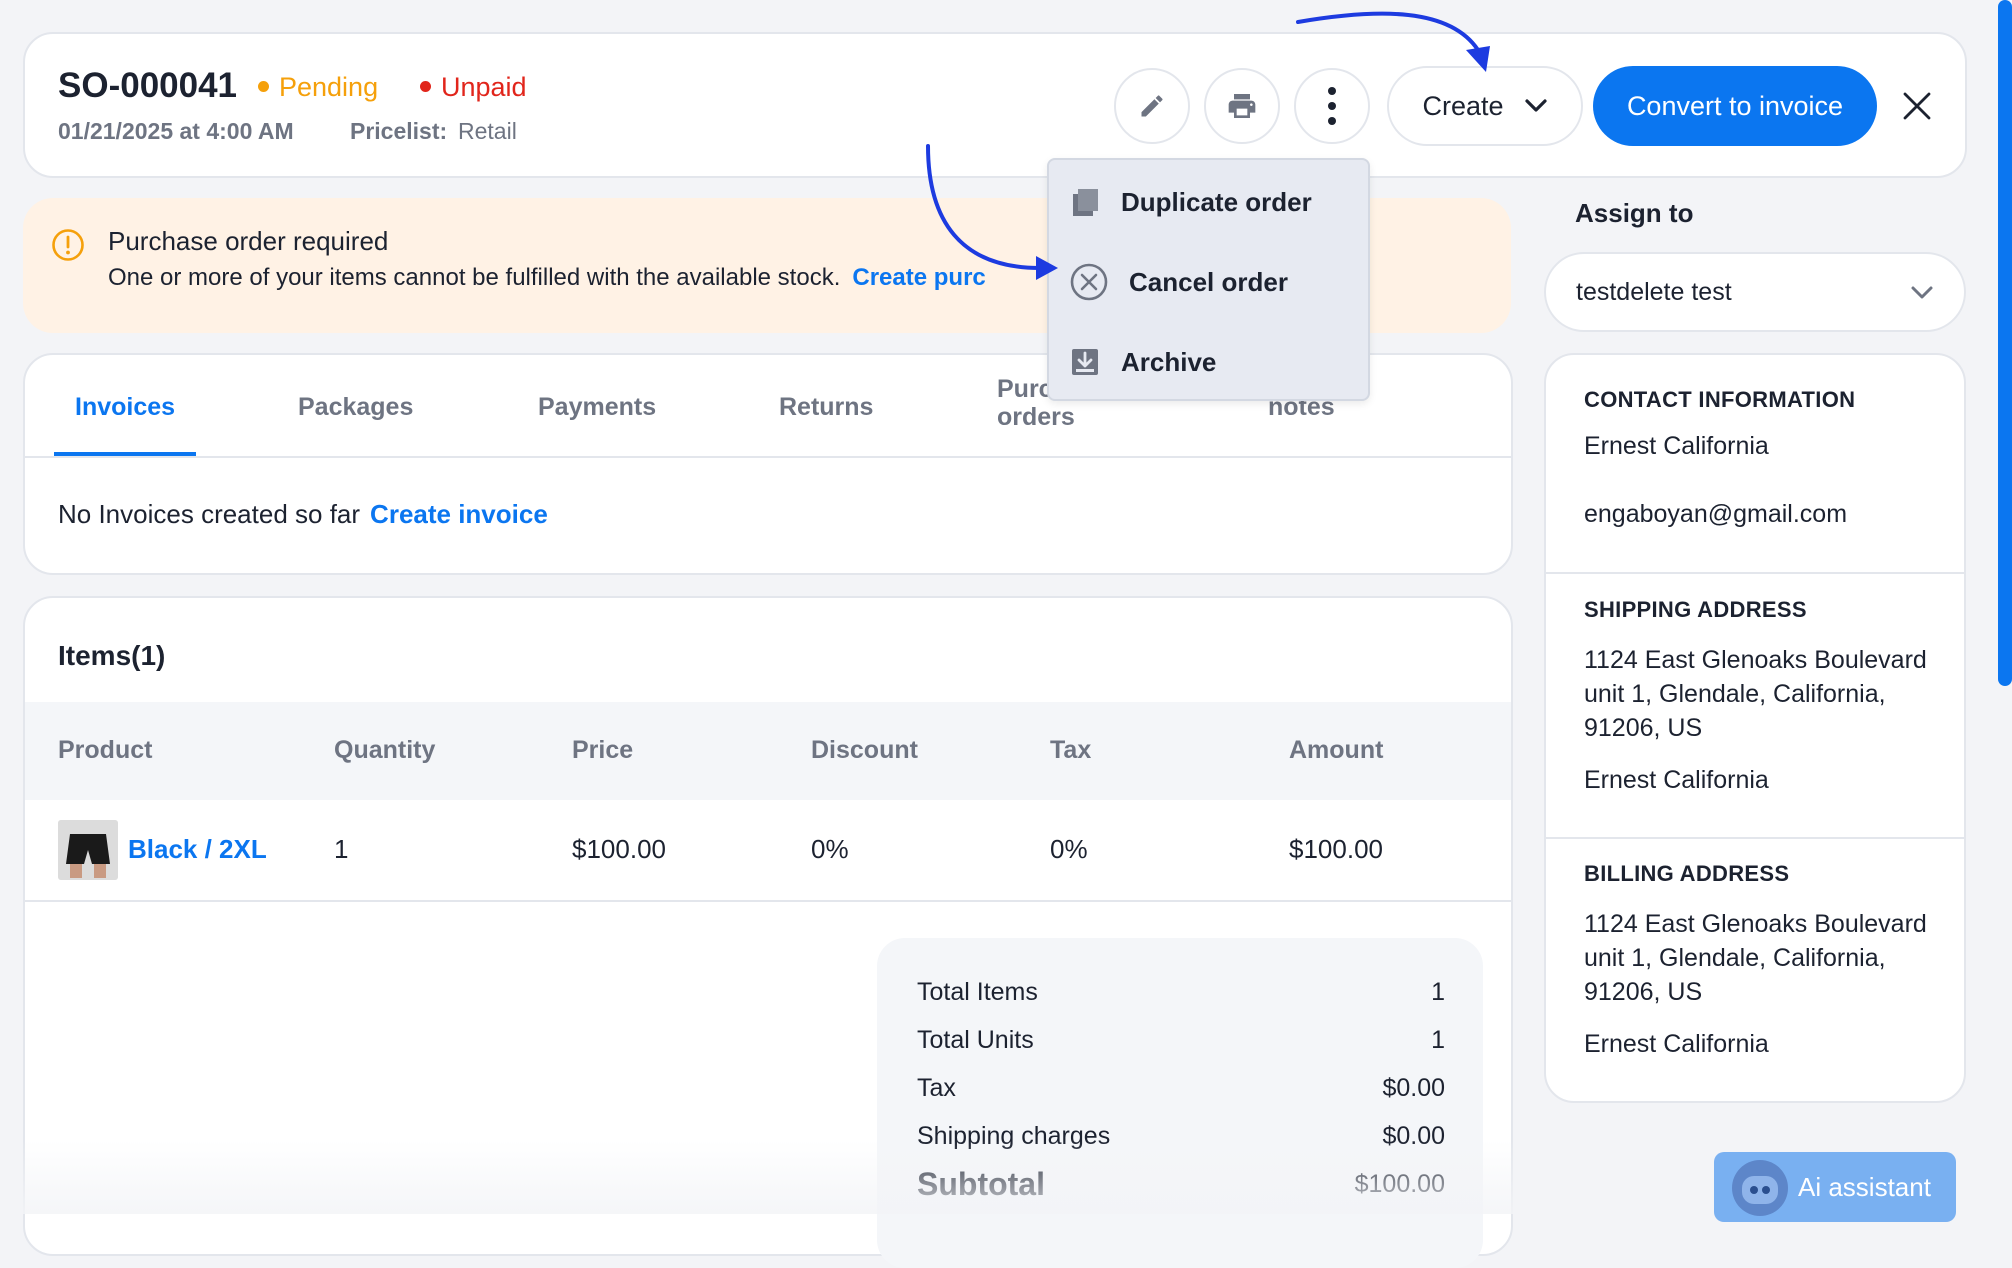  What do you see at coordinates (1208, 145) in the screenshot?
I see `annotation-arrows` at bounding box center [1208, 145].